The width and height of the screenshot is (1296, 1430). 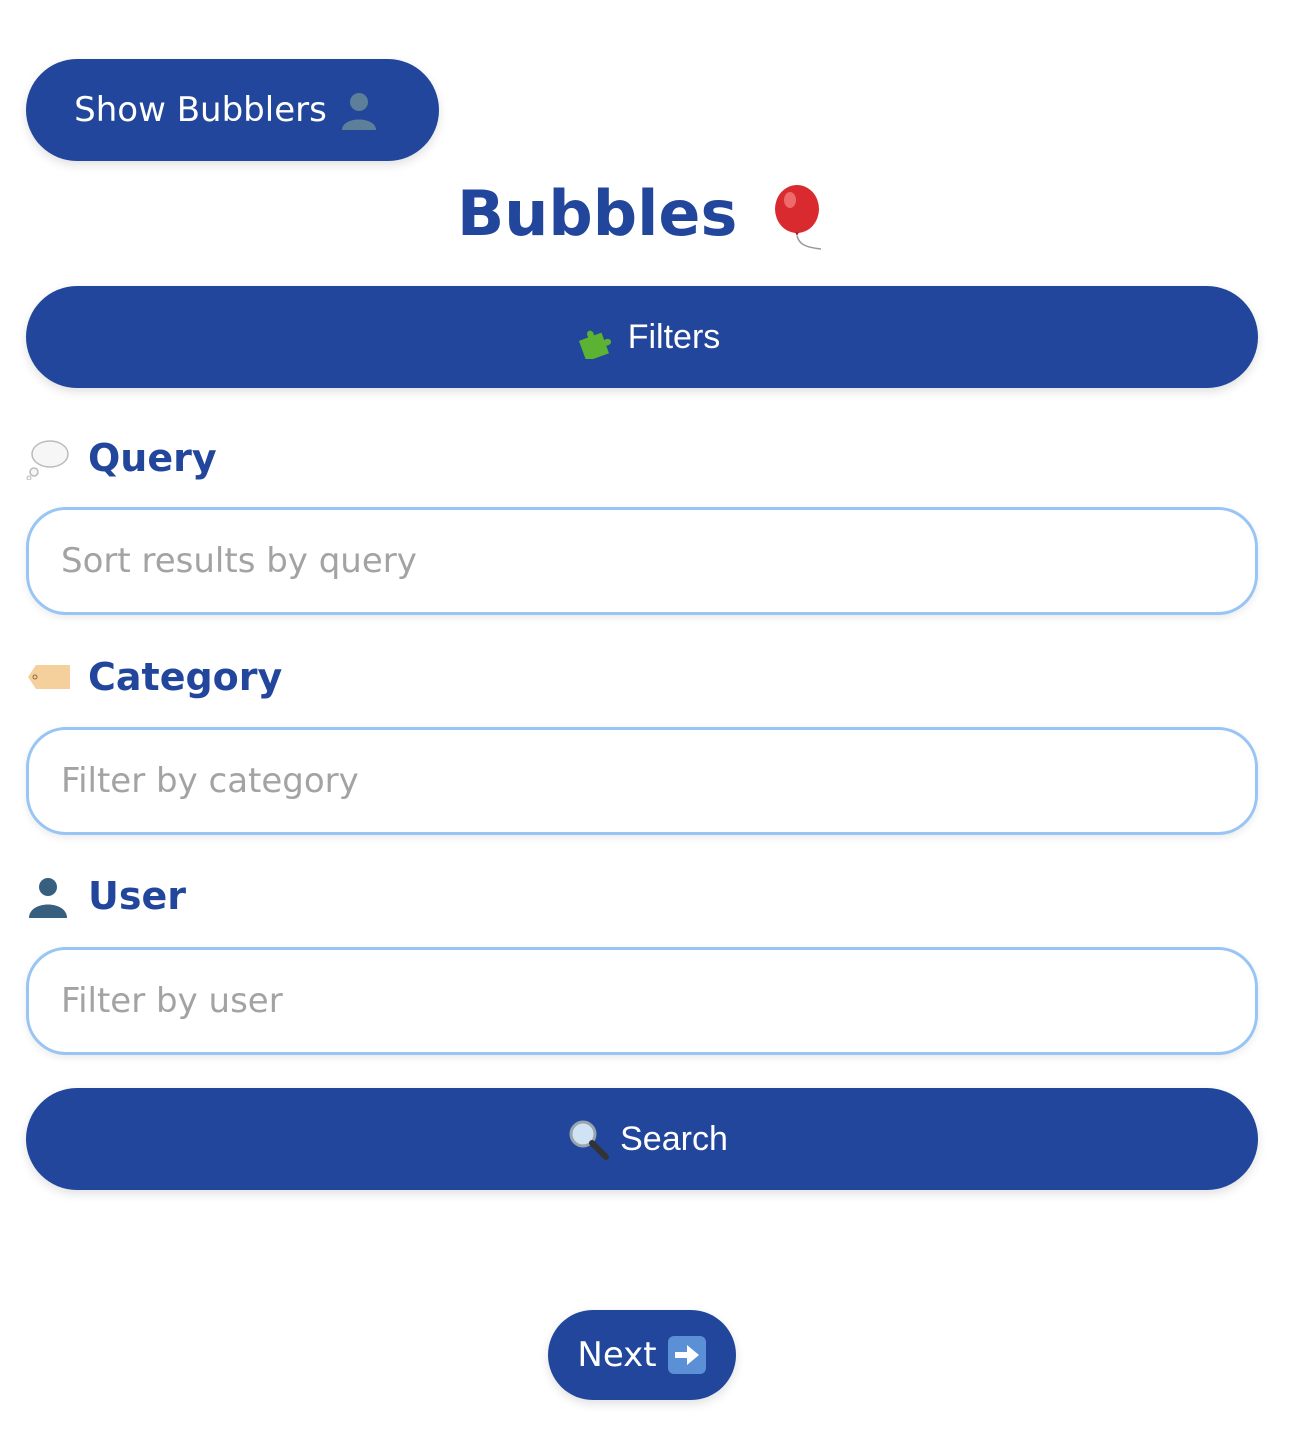 What do you see at coordinates (596, 337) in the screenshot?
I see `puzzle-piece-icon` at bounding box center [596, 337].